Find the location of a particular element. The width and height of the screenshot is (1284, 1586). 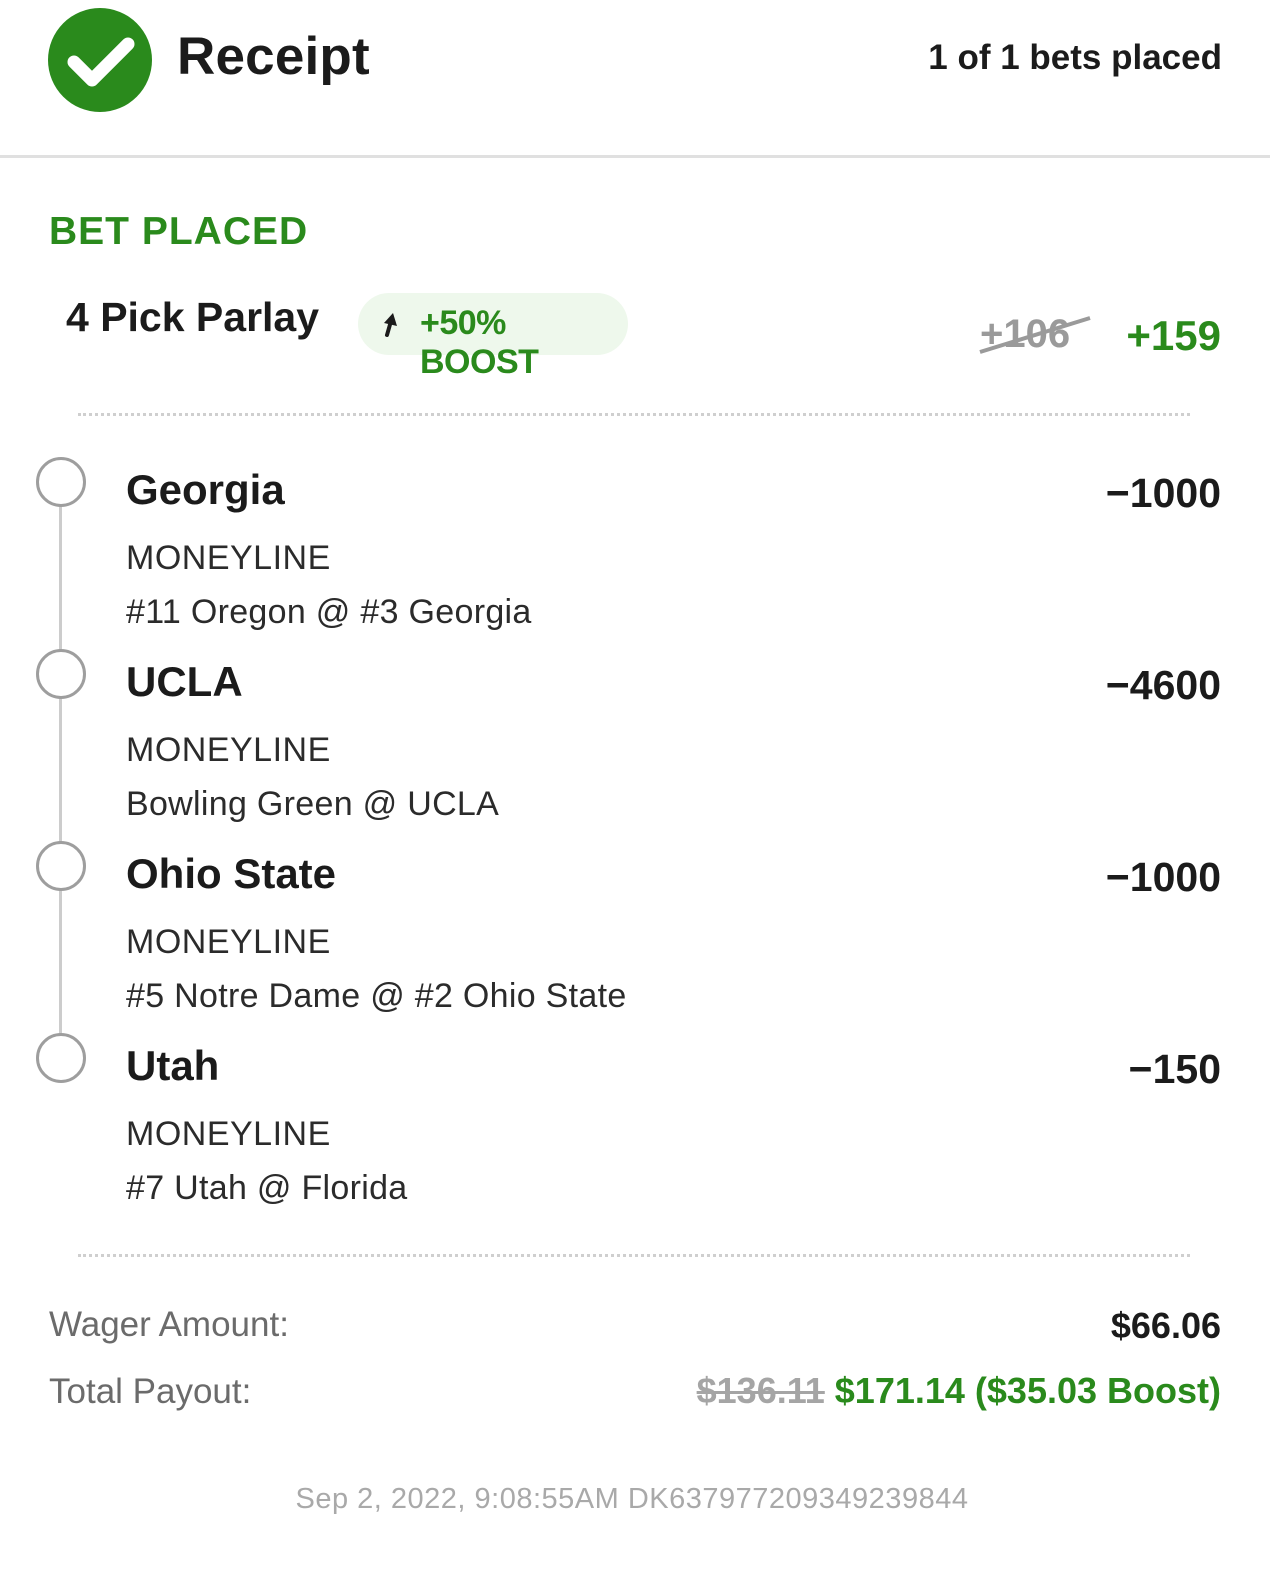

wager-amount-value: $66.06 is located at coordinates (1165, 1325).